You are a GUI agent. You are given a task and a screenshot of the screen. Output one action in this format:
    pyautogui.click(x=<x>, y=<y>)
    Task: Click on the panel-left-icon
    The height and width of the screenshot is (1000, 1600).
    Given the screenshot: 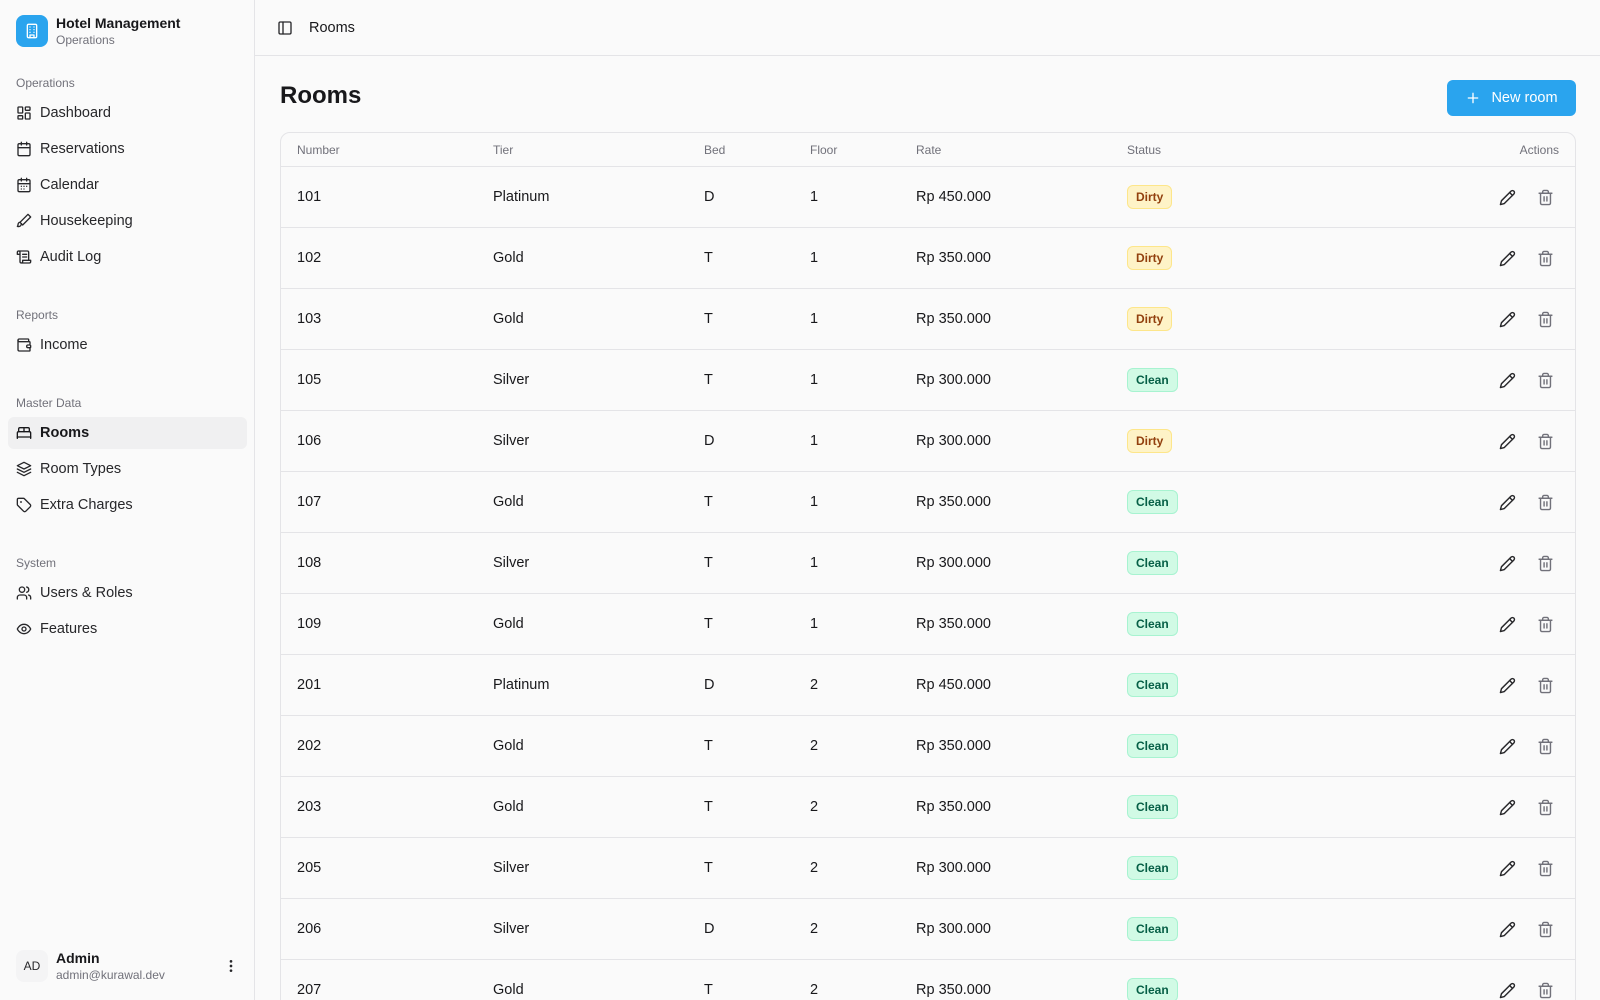 What is the action you would take?
    pyautogui.click(x=285, y=27)
    